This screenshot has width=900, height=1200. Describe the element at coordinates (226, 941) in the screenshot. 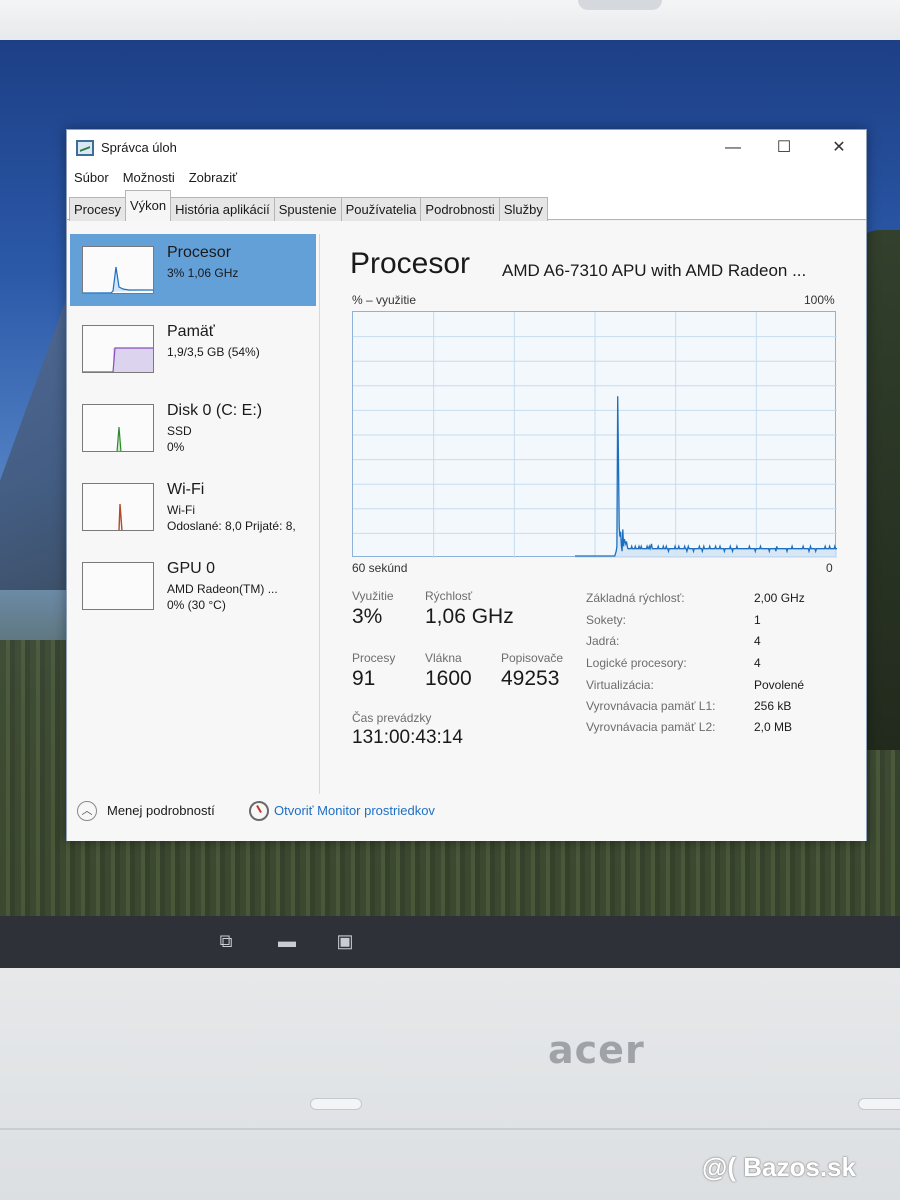

I see `task-view-icon: ⧉` at that location.